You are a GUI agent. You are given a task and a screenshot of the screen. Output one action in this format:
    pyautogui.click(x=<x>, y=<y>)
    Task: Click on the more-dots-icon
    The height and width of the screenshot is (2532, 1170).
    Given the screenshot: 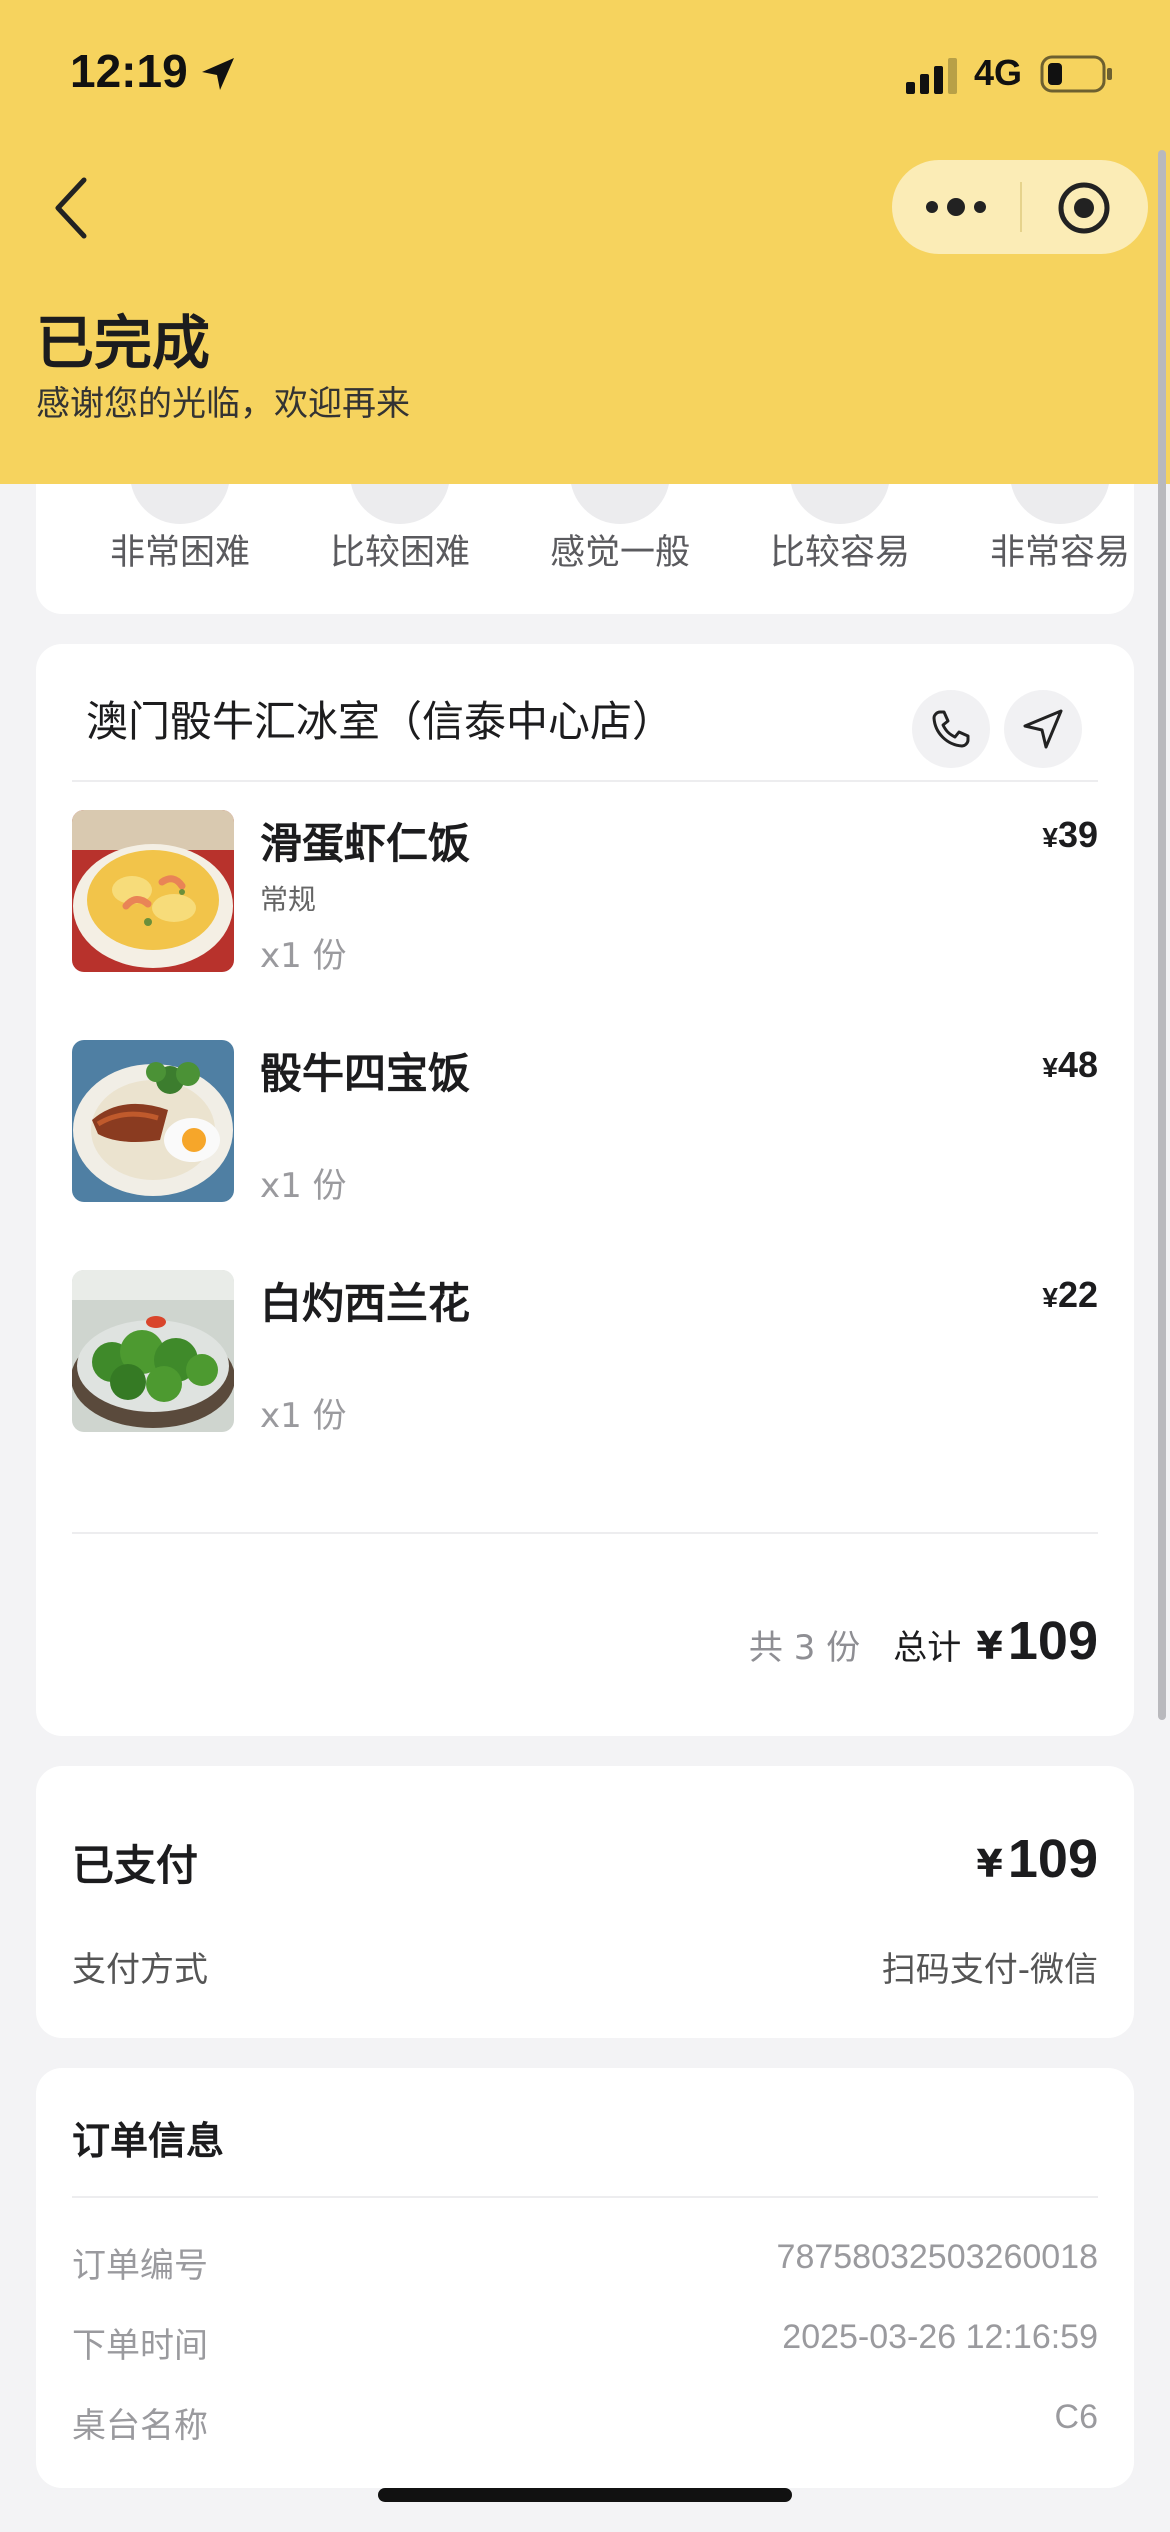 What is the action you would take?
    pyautogui.click(x=956, y=207)
    